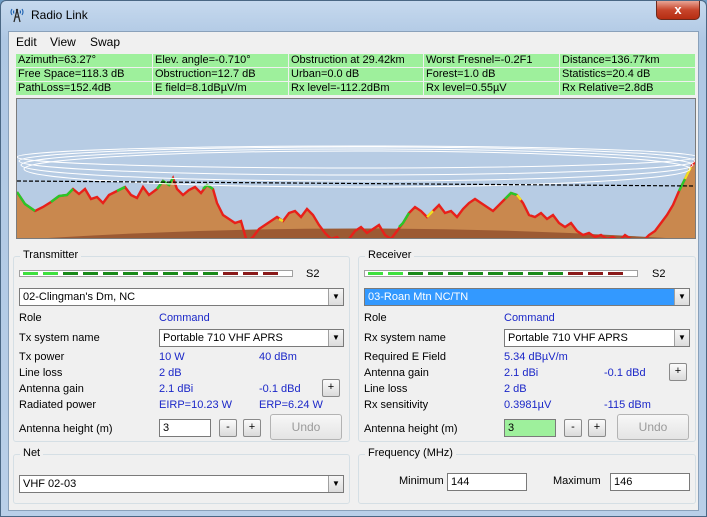 Image resolution: width=707 pixels, height=517 pixels. I want to click on net-value: VHF 02-03, so click(50, 484).